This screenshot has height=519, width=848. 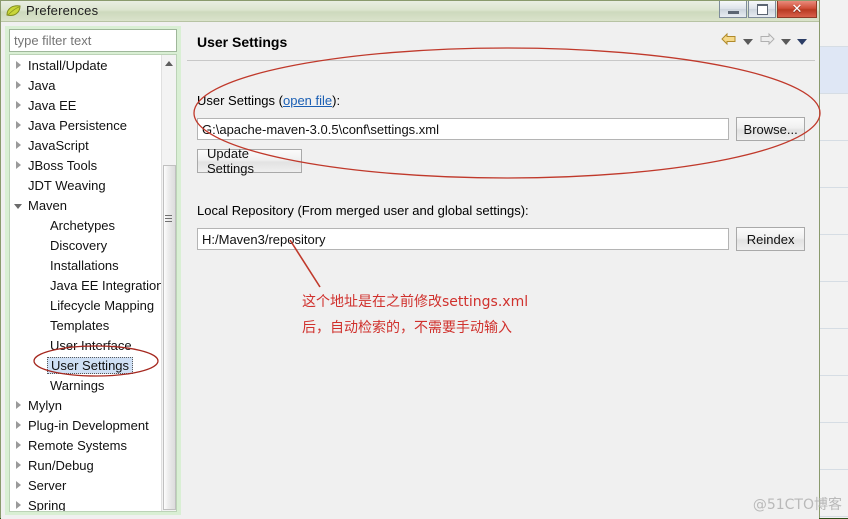 What do you see at coordinates (86, 65) in the screenshot?
I see `sidebar-item-install-update: Install/Update` at bounding box center [86, 65].